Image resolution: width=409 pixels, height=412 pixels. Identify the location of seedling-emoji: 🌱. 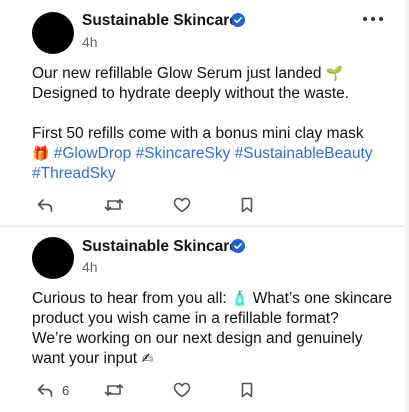
(334, 74).